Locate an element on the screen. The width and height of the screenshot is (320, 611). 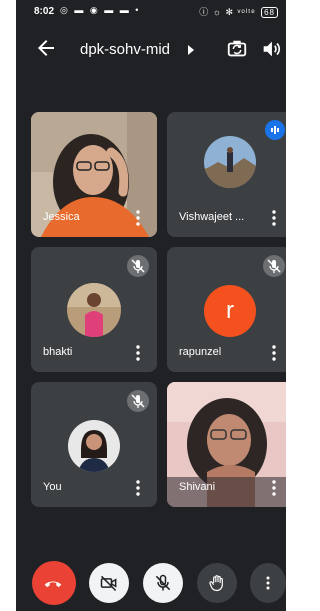
more-options-button is located at coordinates (268, 583).